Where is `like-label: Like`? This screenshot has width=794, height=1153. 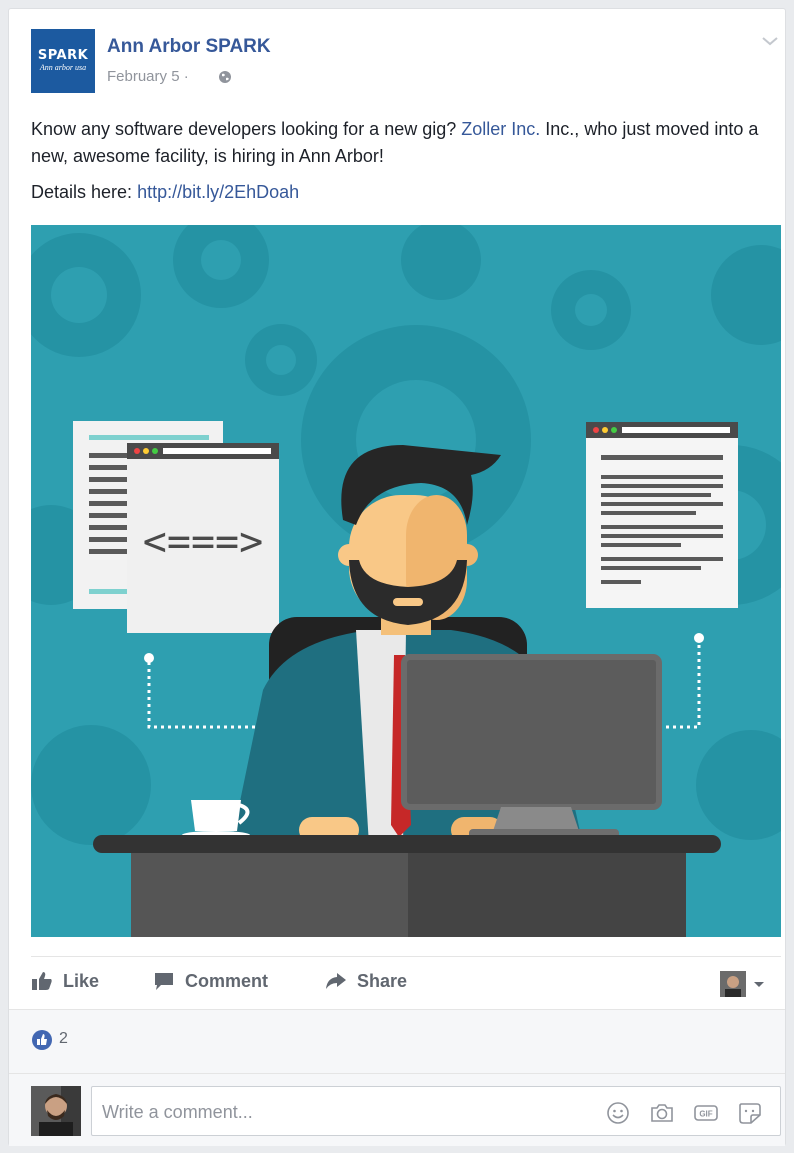 like-label: Like is located at coordinates (81, 980).